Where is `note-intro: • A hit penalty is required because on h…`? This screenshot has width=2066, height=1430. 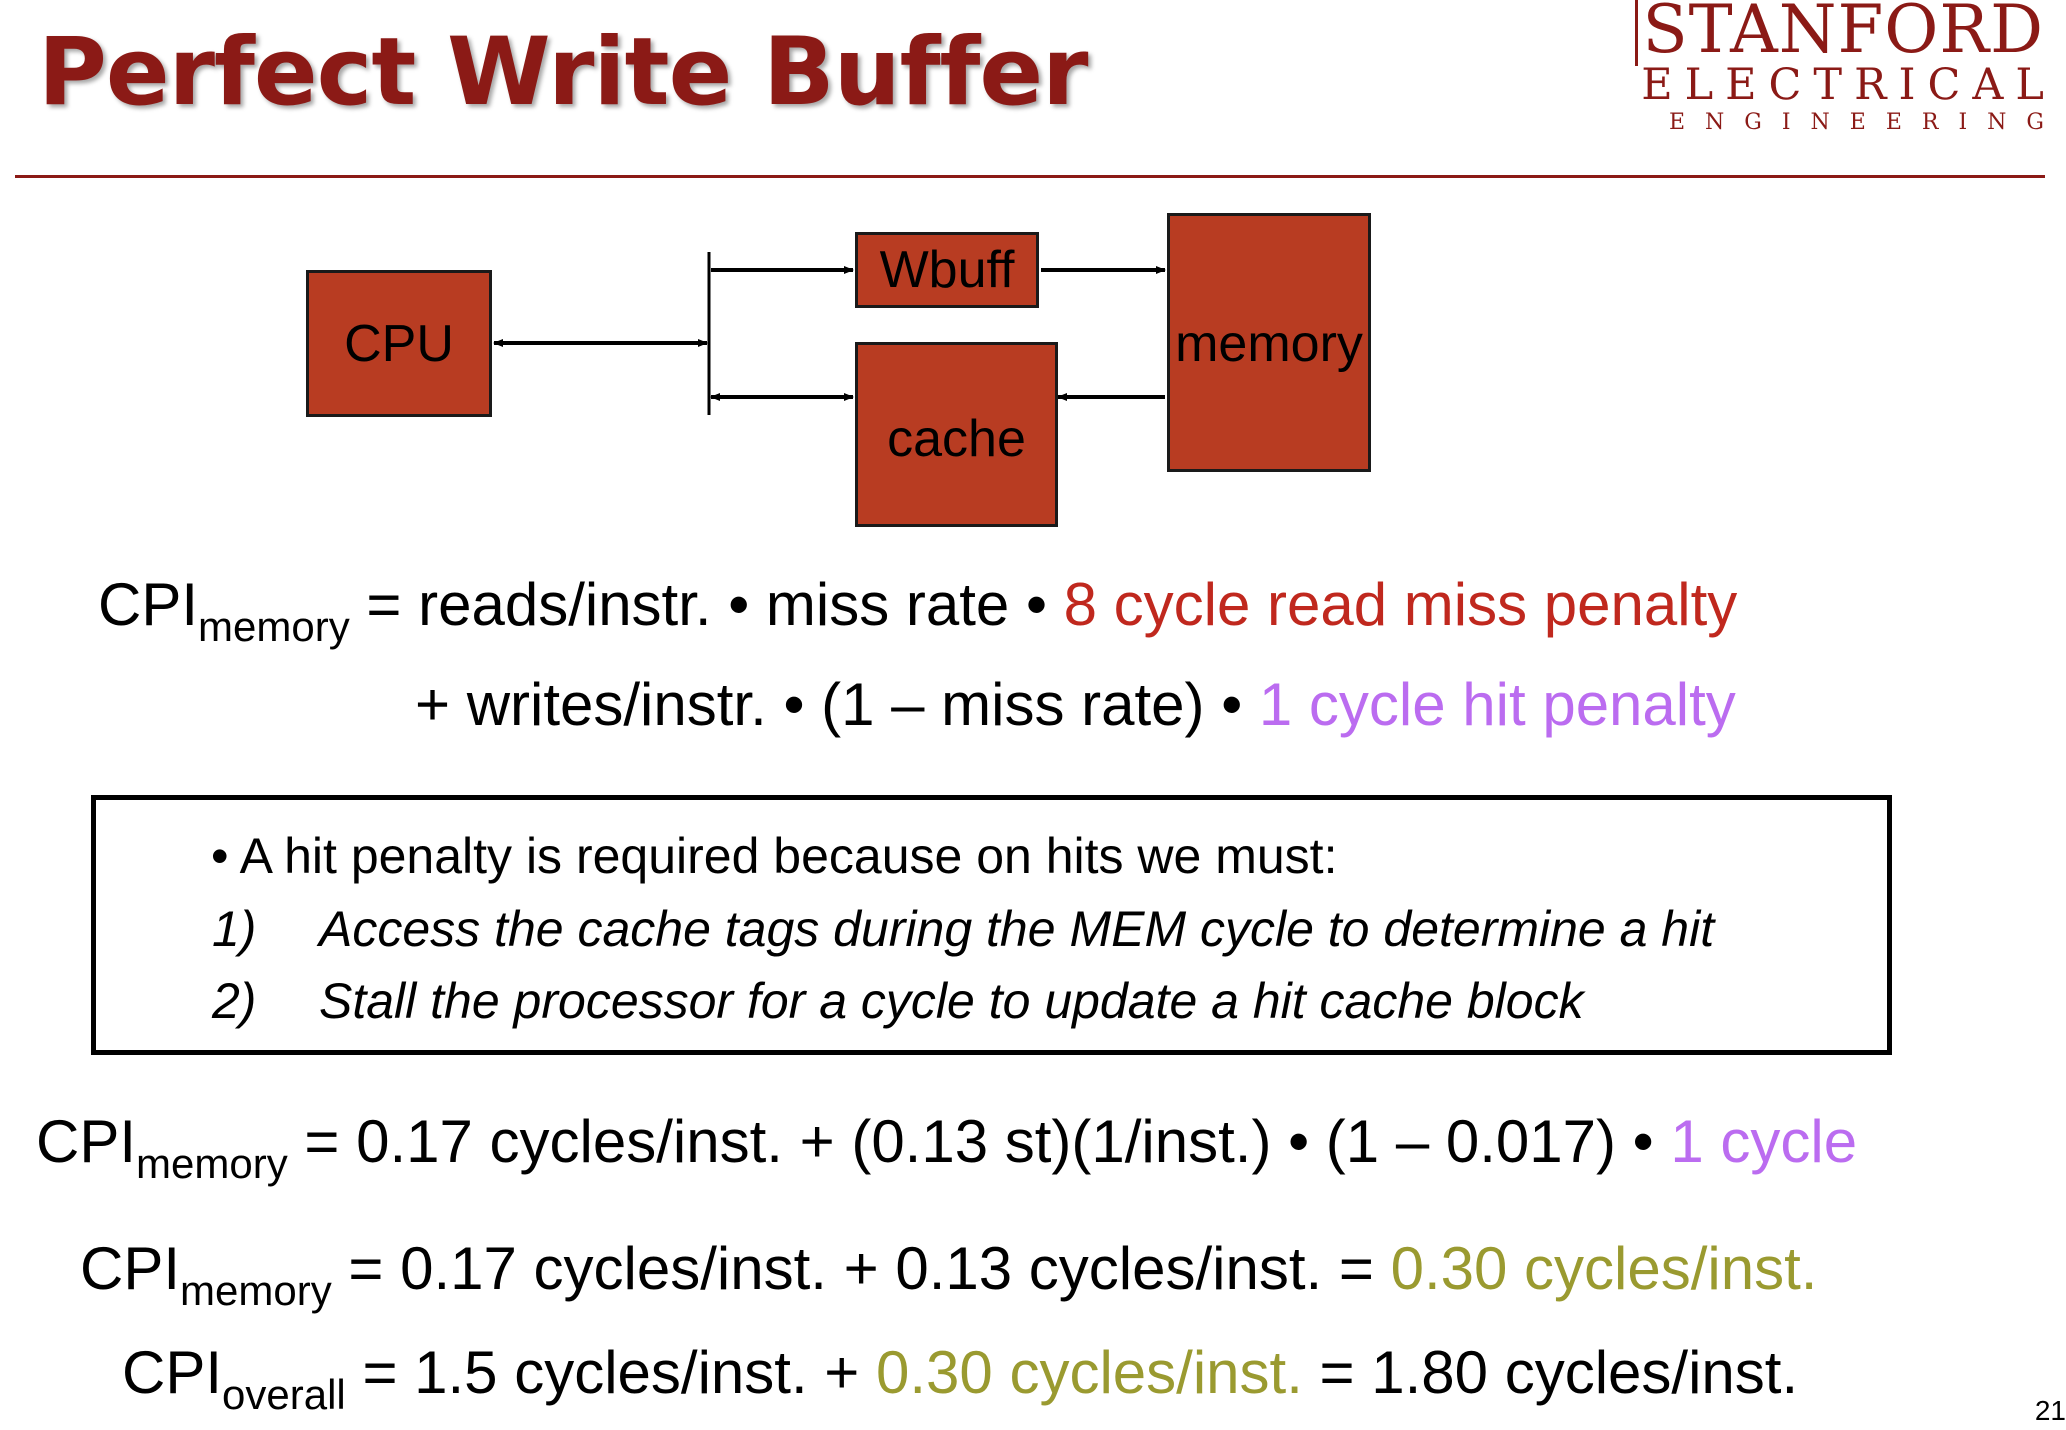
note-intro: • A hit penalty is required because on h… is located at coordinates (774, 856).